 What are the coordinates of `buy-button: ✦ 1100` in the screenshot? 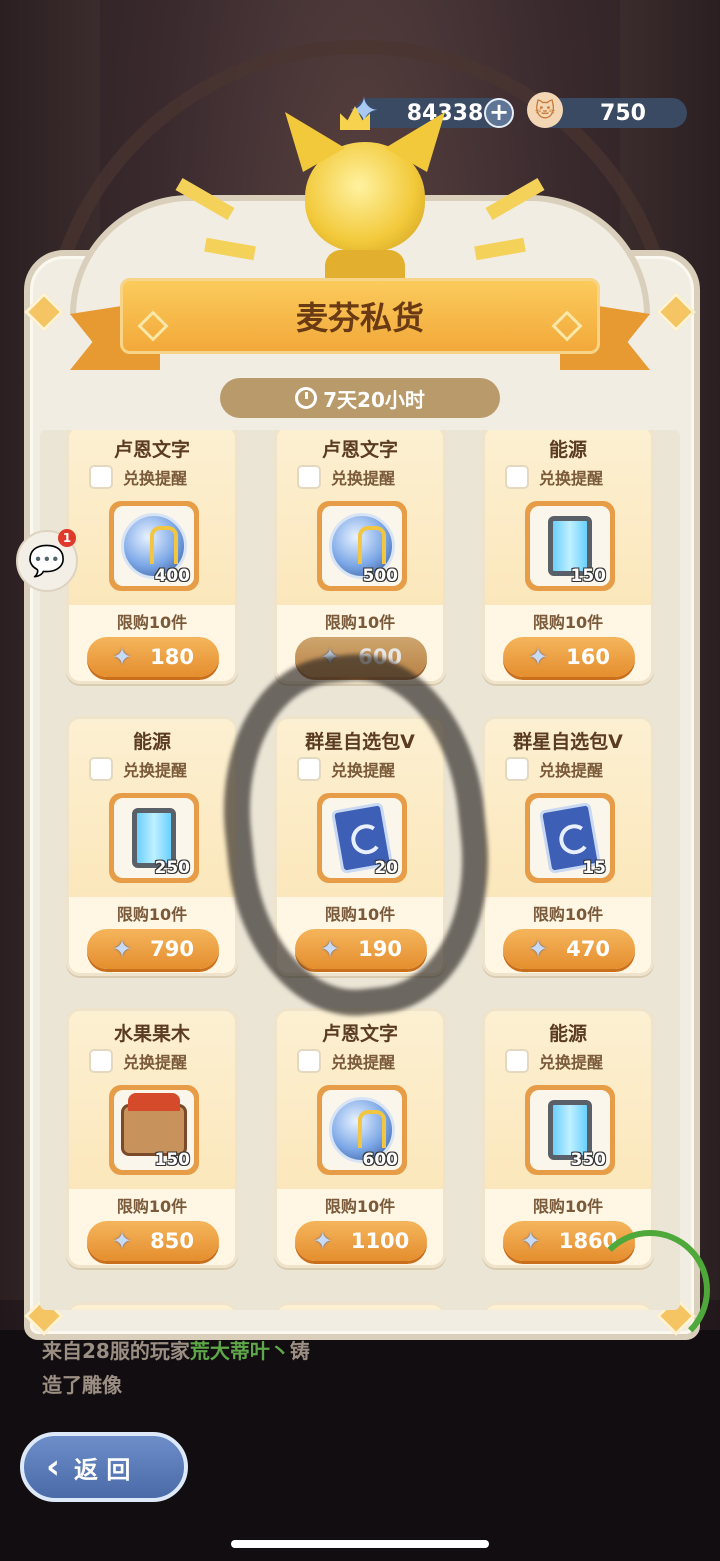 It's located at (361, 1241).